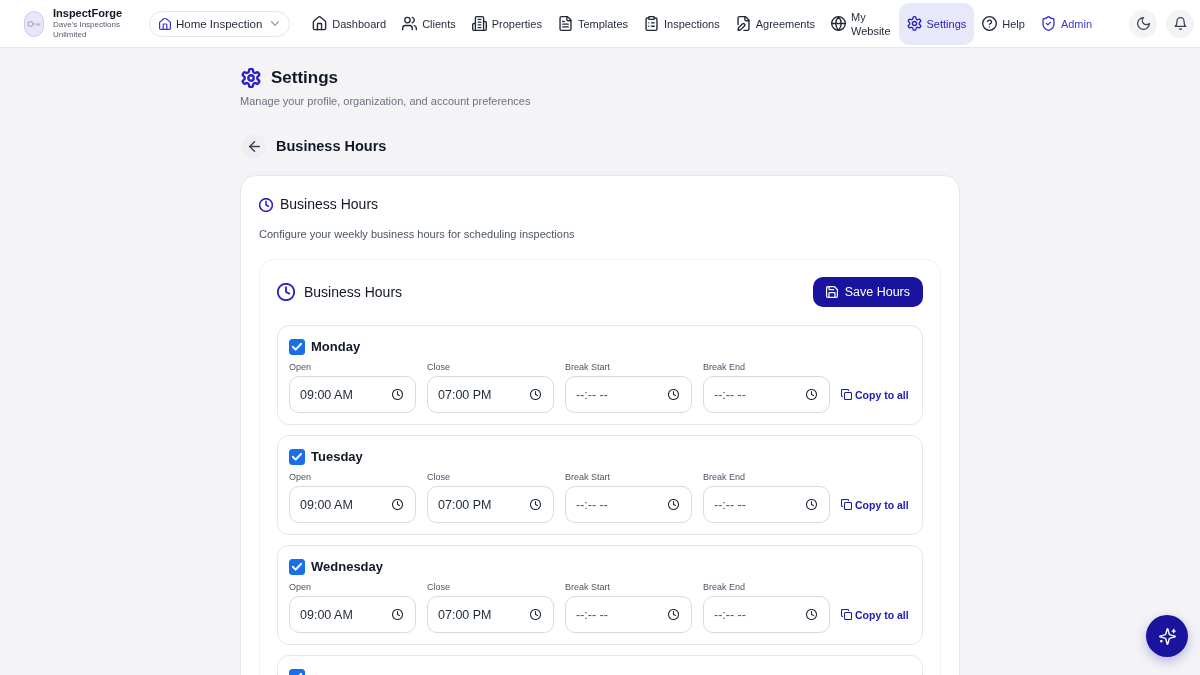 This screenshot has width=1200, height=675. Describe the element at coordinates (593, 23) in the screenshot. I see `nav-item: Templates` at that location.